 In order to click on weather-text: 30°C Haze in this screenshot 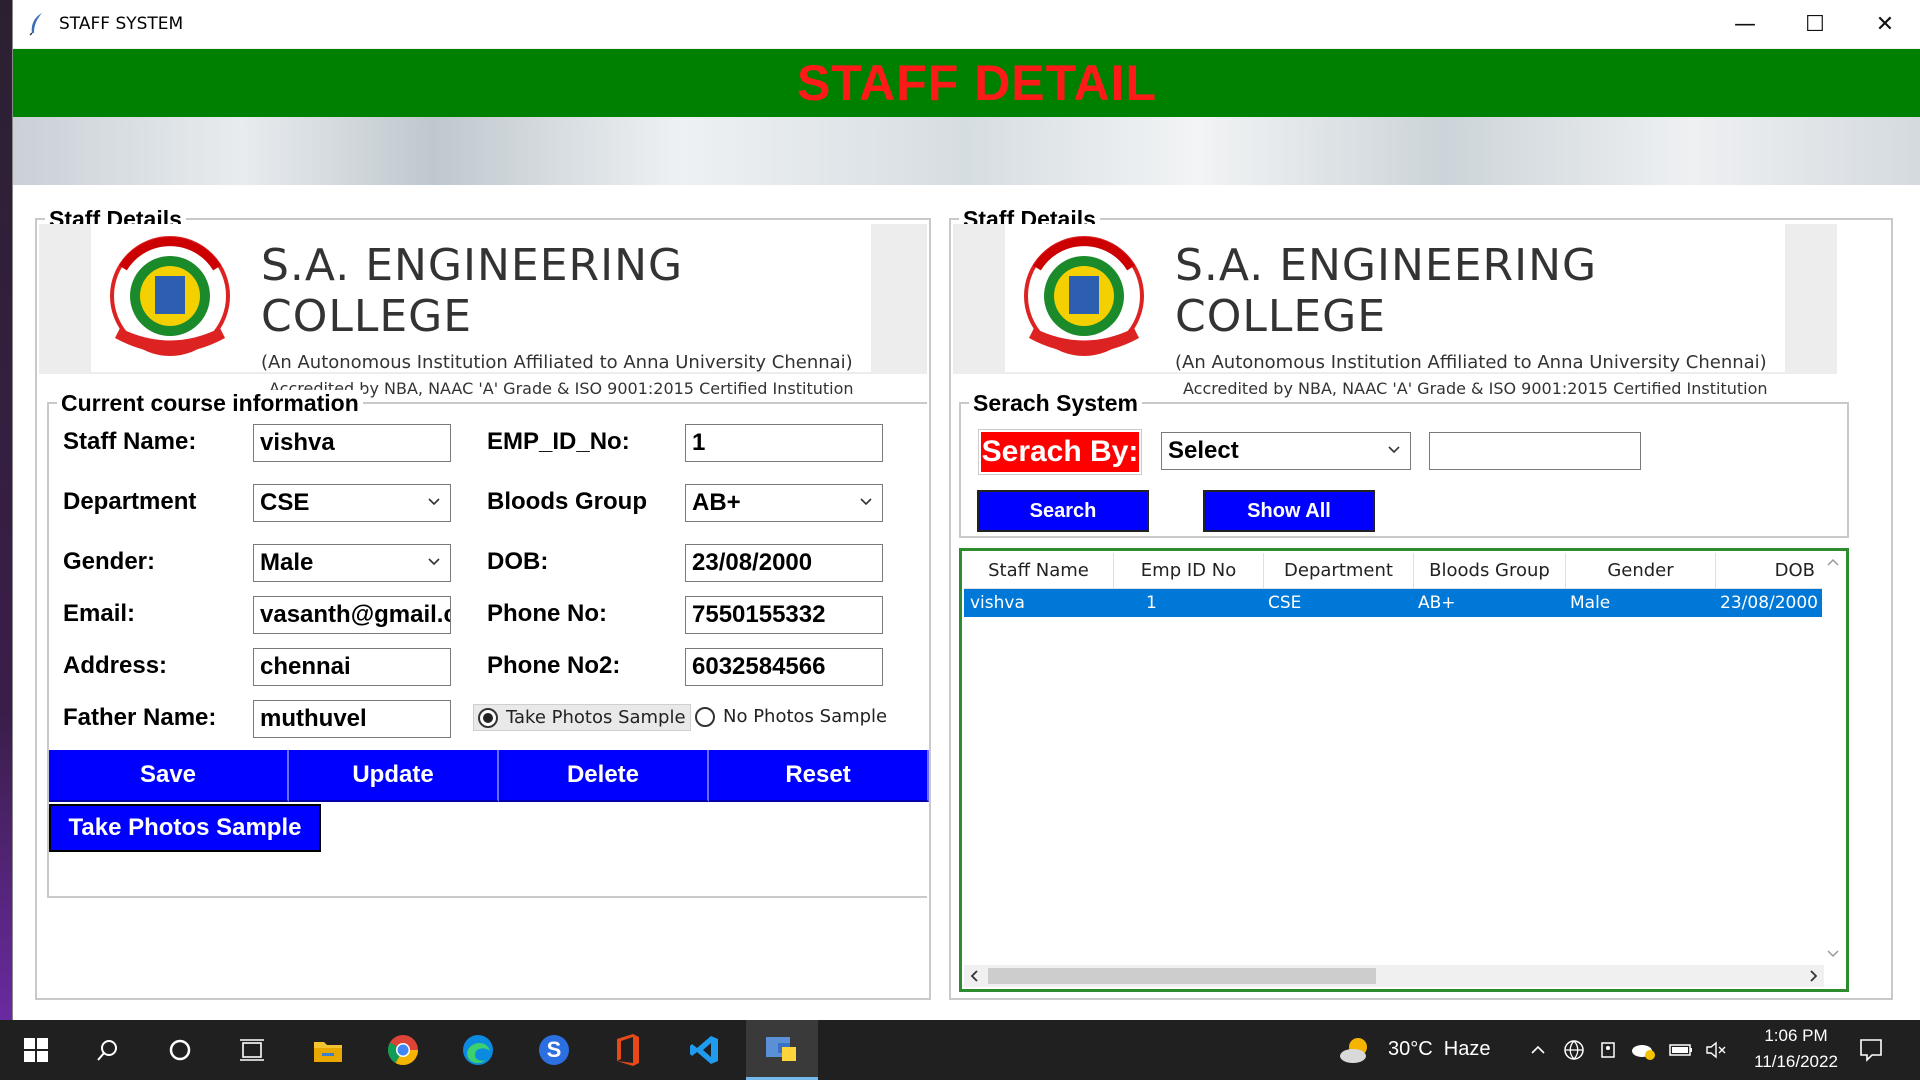, I will do `click(1439, 1049)`.